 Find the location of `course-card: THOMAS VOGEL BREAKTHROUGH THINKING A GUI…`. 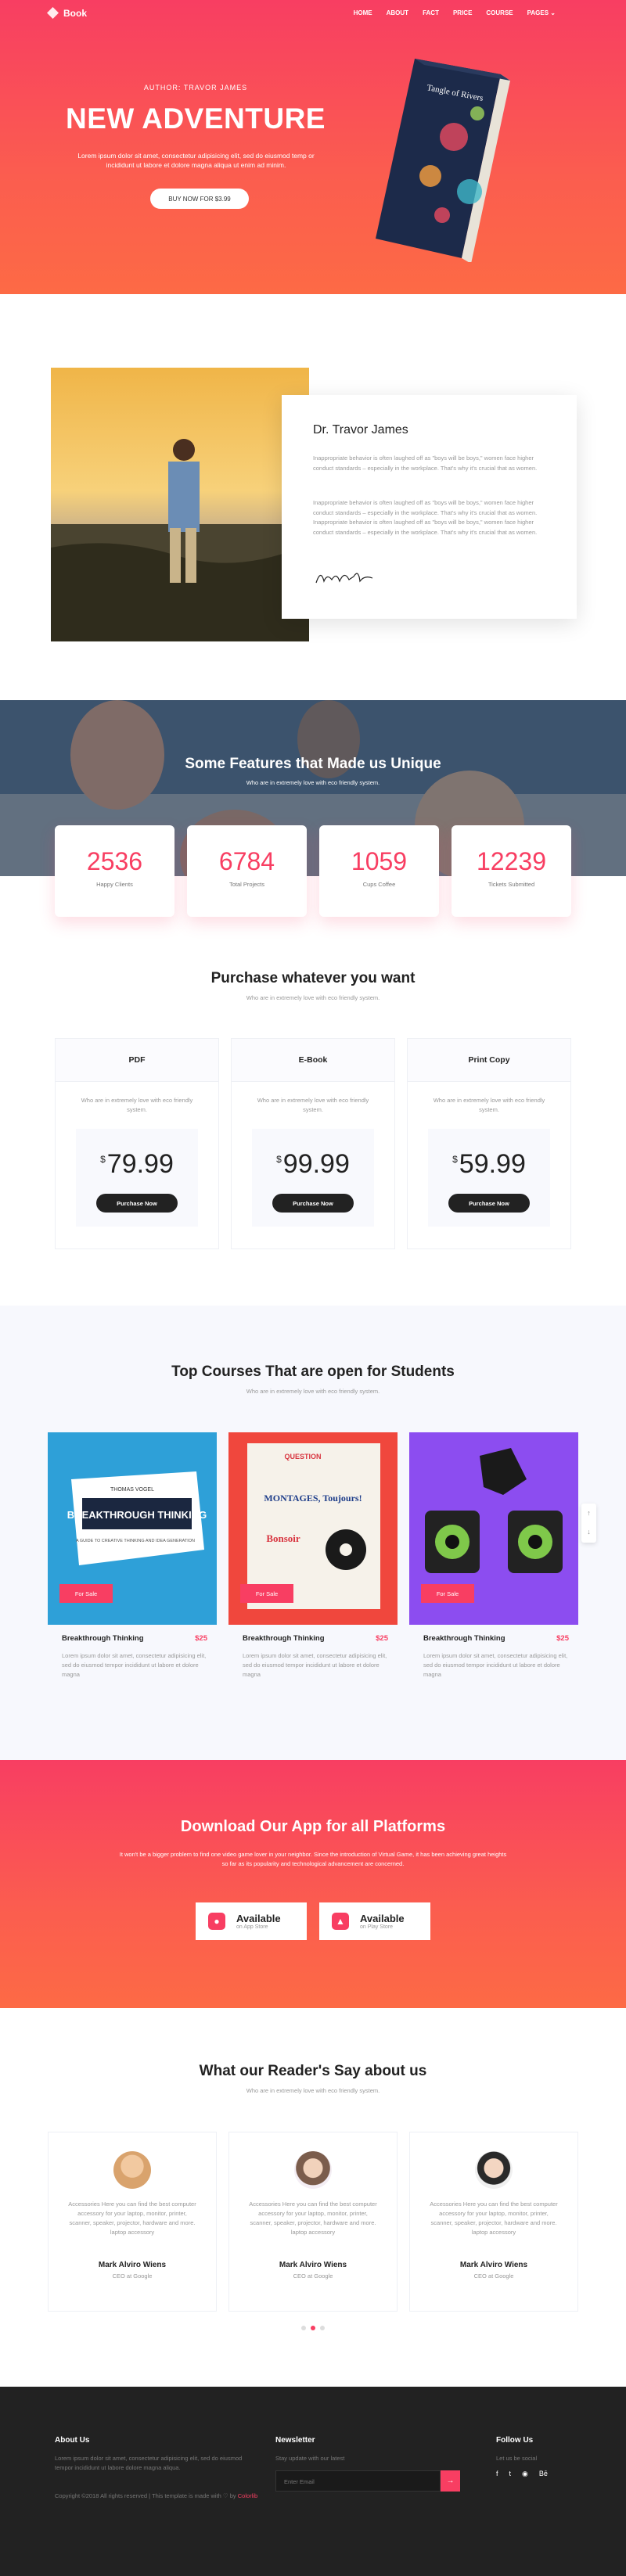

course-card: THOMAS VOGEL BREAKTHROUGH THINKING A GUI… is located at coordinates (132, 1555).